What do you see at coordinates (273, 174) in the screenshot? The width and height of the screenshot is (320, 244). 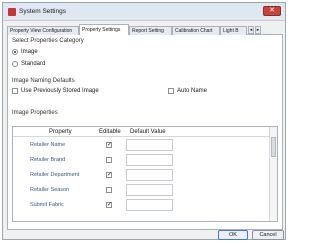 I see `grid-vertical-scrollbar` at bounding box center [273, 174].